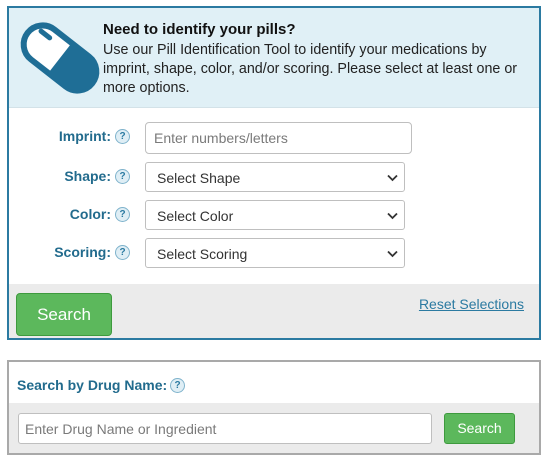 The height and width of the screenshot is (461, 544). What do you see at coordinates (471, 304) in the screenshot?
I see `reset-selections-link: Reset Selections` at bounding box center [471, 304].